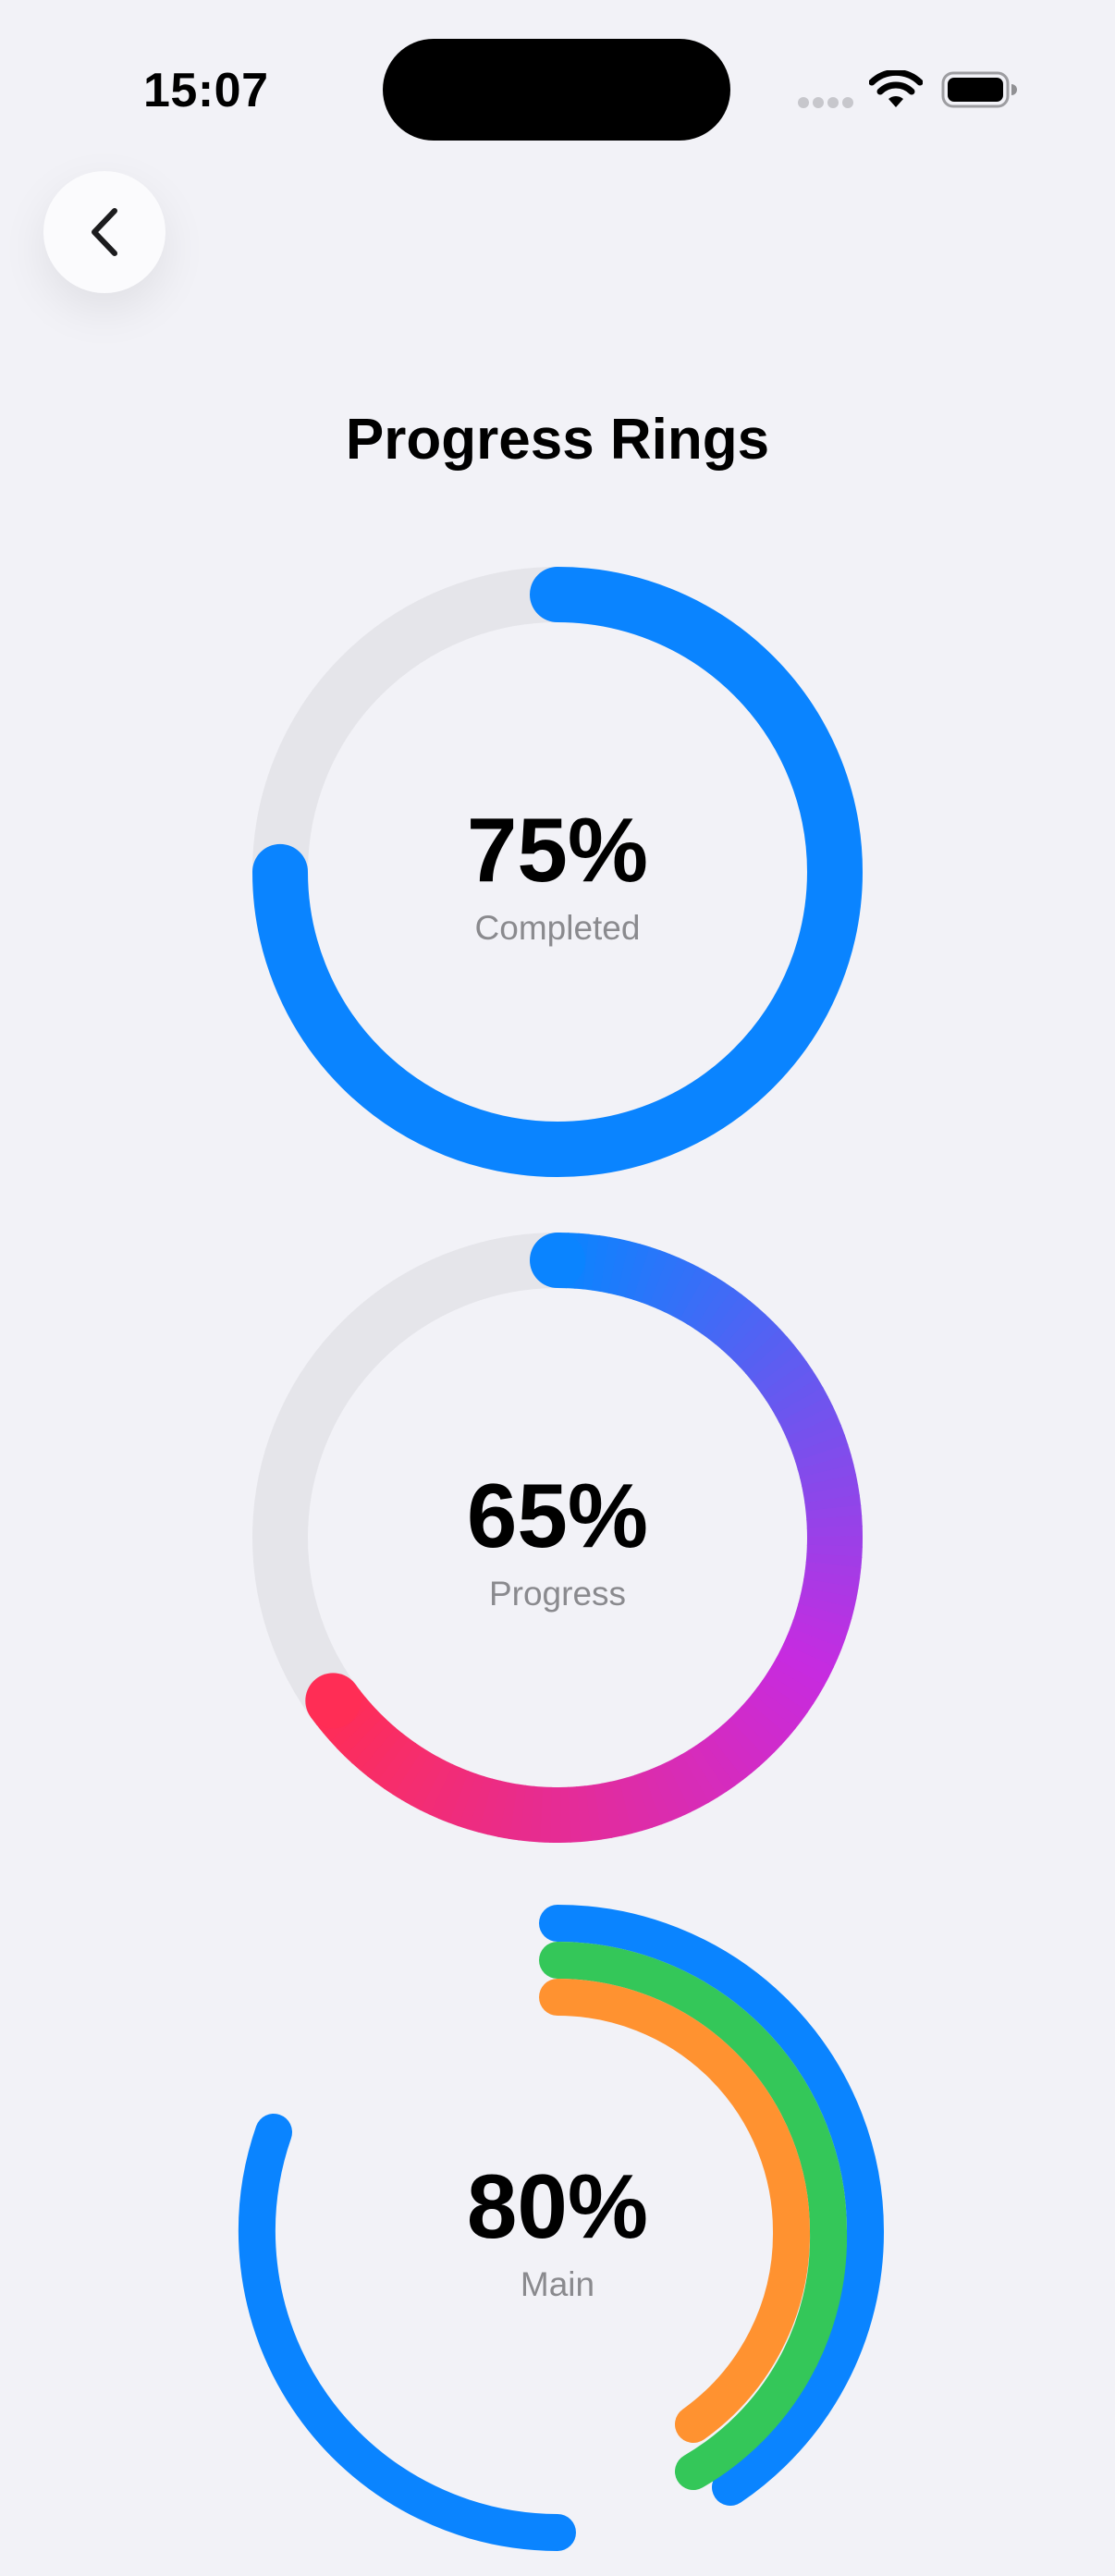  I want to click on gradient-progress-ring: 65% Progress, so click(558, 1537).